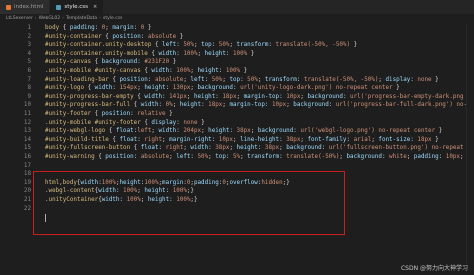 This screenshot has width=474, height=275. I want to click on code-line: 2 #unity-container { position: absolute }, so click(237, 37).